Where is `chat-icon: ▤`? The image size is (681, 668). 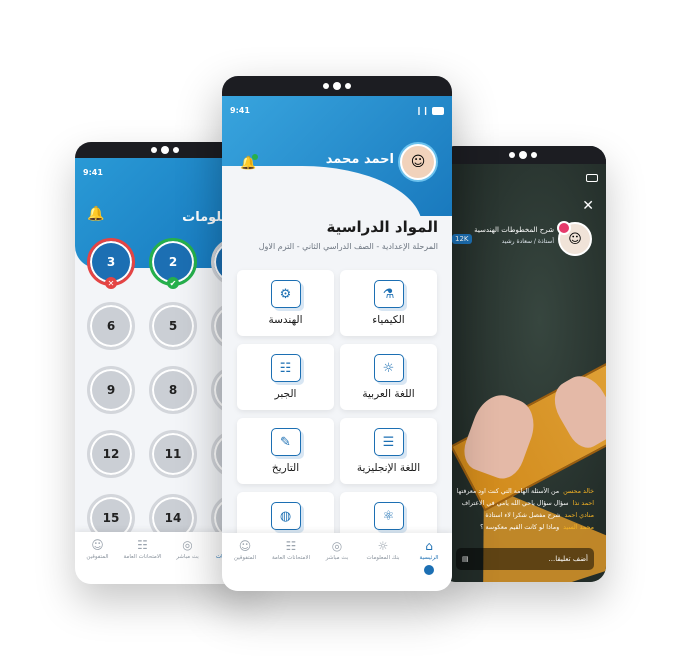
chat-icon: ▤ is located at coordinates (465, 559).